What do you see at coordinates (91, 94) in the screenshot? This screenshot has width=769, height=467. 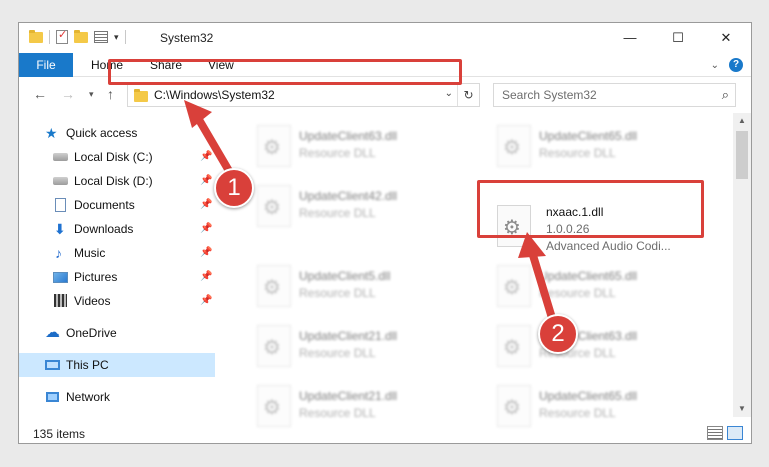 I see `recent-locations-chevron-icon: ▾` at bounding box center [91, 94].